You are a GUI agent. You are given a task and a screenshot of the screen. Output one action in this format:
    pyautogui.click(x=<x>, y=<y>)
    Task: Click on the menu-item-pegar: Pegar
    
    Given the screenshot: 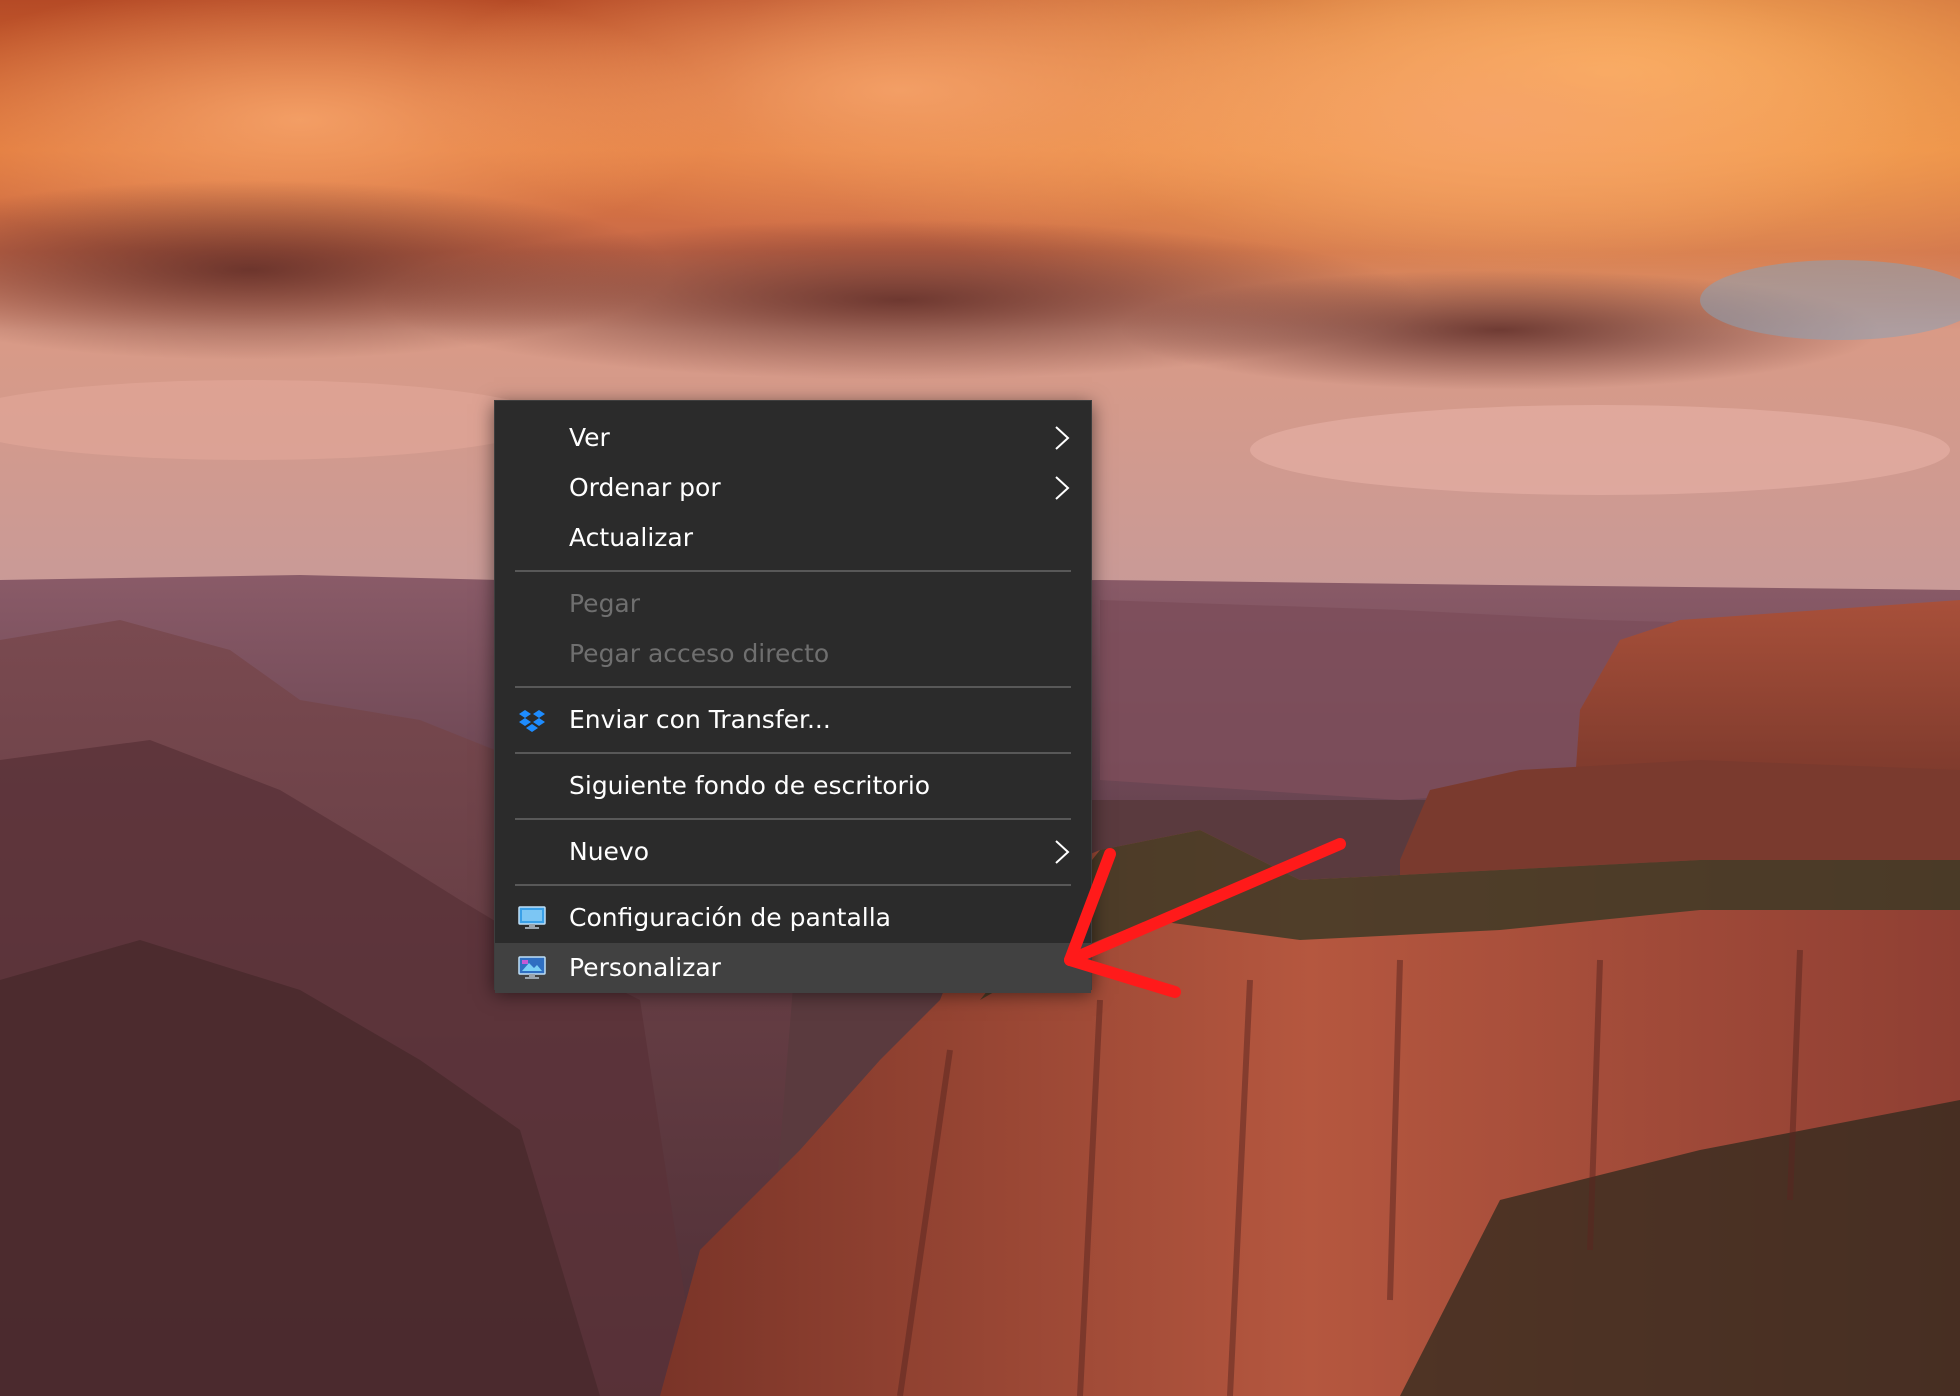 What is the action you would take?
    pyautogui.click(x=793, y=604)
    